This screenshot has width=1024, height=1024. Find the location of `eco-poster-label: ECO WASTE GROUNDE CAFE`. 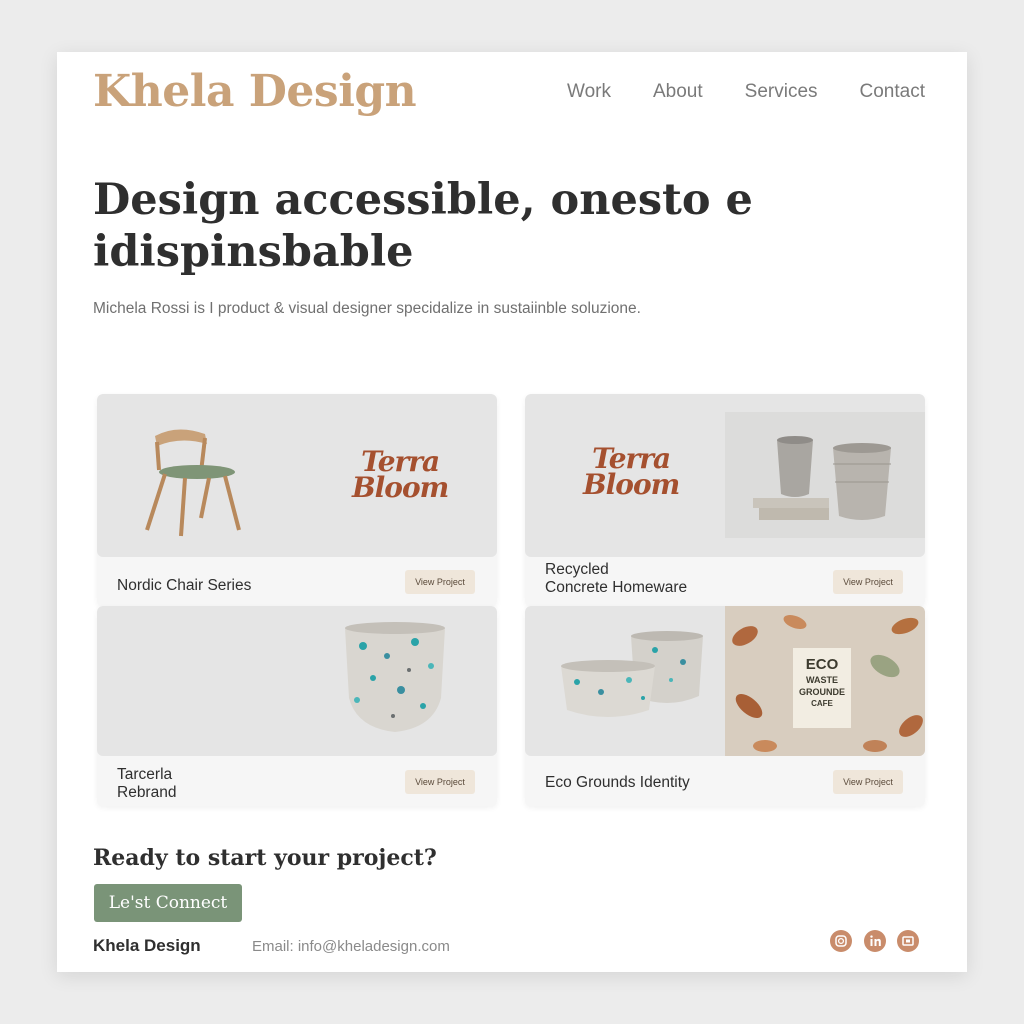

eco-poster-label: ECO WASTE GROUNDE CAFE is located at coordinates (822, 688).